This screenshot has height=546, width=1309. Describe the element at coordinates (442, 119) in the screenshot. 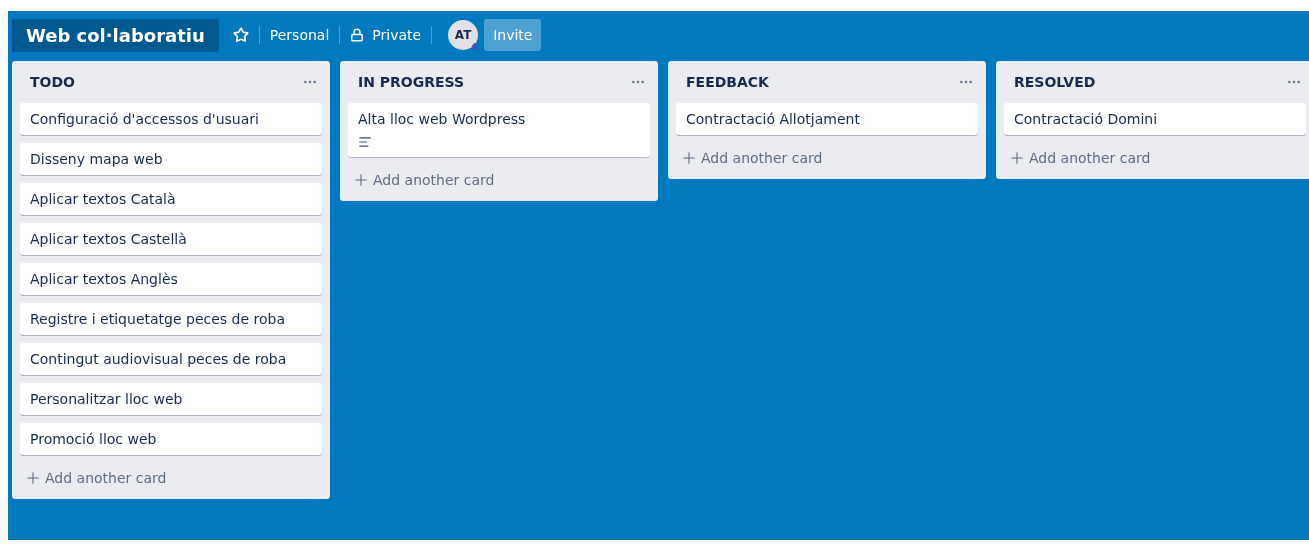

I see `card-title: Alta lloc web Wordpress` at that location.